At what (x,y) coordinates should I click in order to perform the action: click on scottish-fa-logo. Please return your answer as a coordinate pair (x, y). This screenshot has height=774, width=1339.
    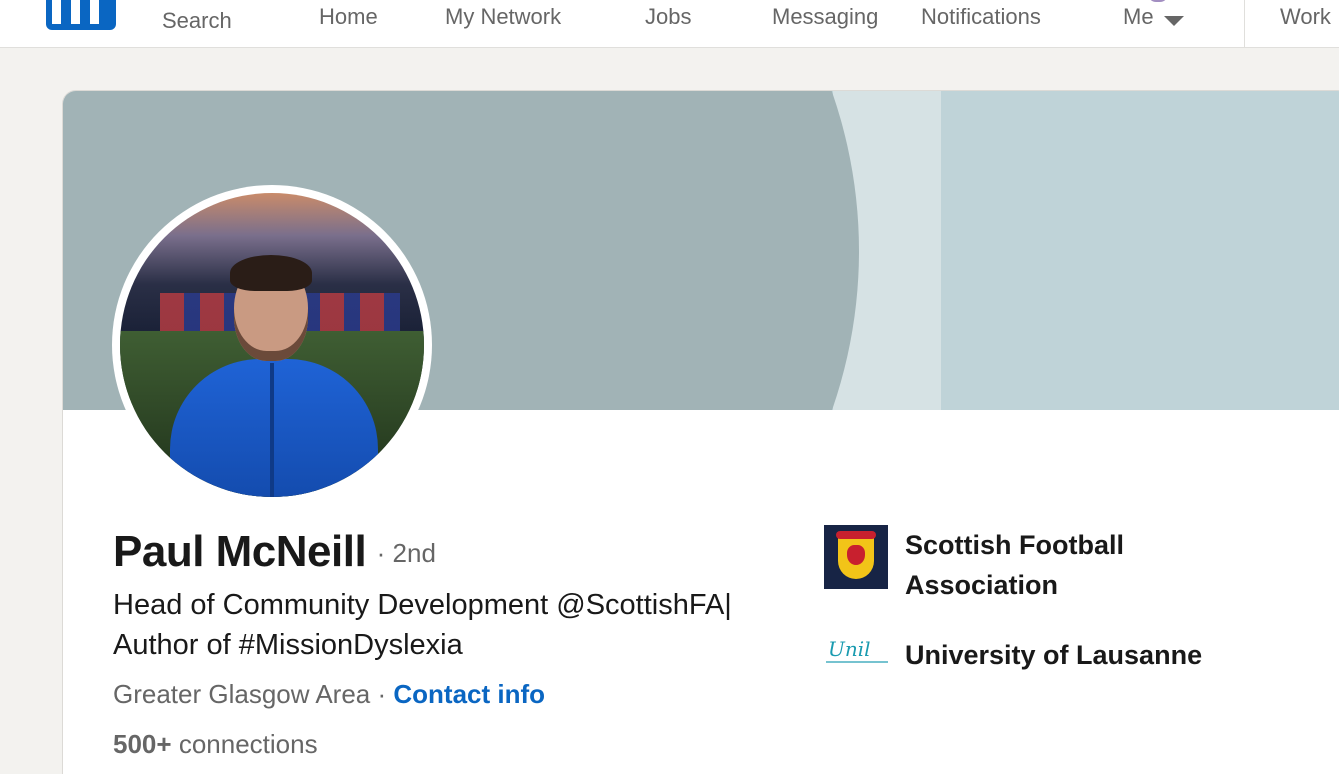
    Looking at the image, I should click on (856, 557).